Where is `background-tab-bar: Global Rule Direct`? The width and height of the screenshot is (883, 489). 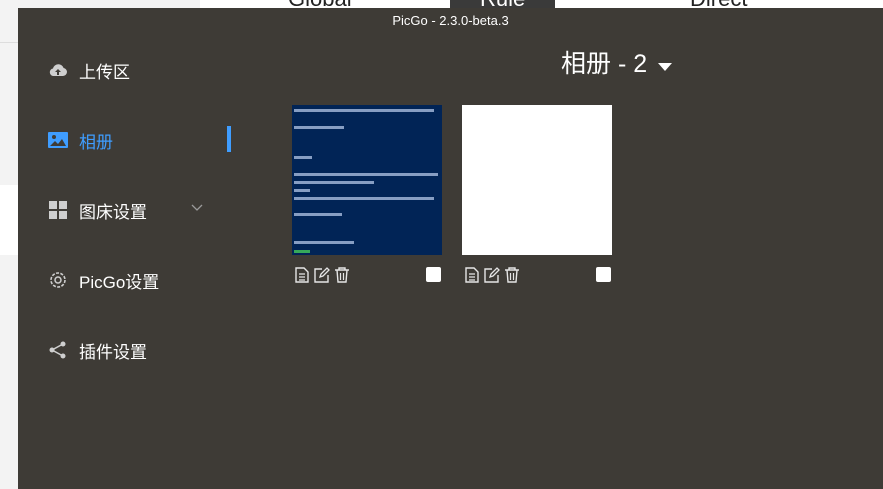
background-tab-bar: Global Rule Direct is located at coordinates (541, 4).